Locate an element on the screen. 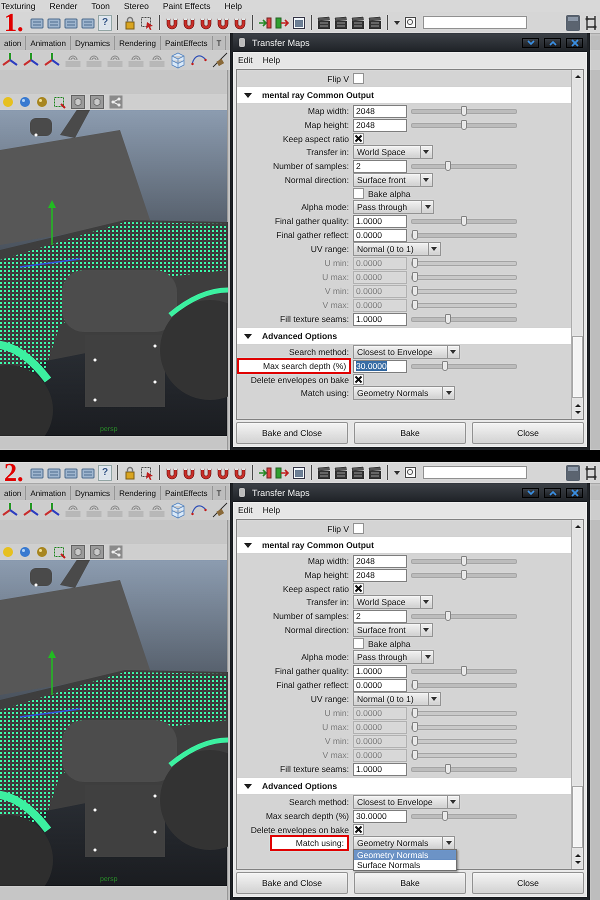 The image size is (600, 900). menu-item: Render is located at coordinates (64, 6).